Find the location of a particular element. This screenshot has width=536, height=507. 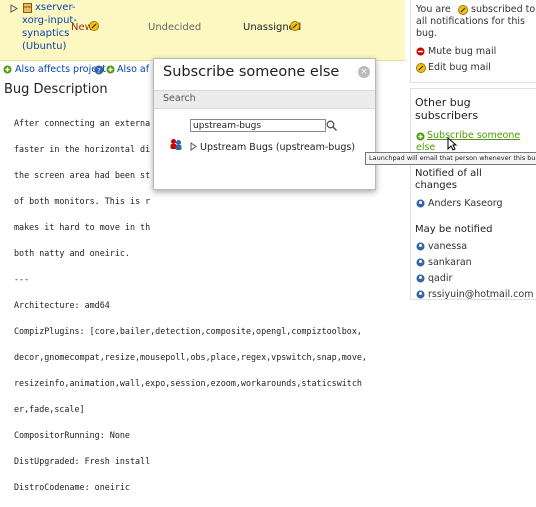

mute-bug-mail-link: Mute bug mail is located at coordinates (462, 52).